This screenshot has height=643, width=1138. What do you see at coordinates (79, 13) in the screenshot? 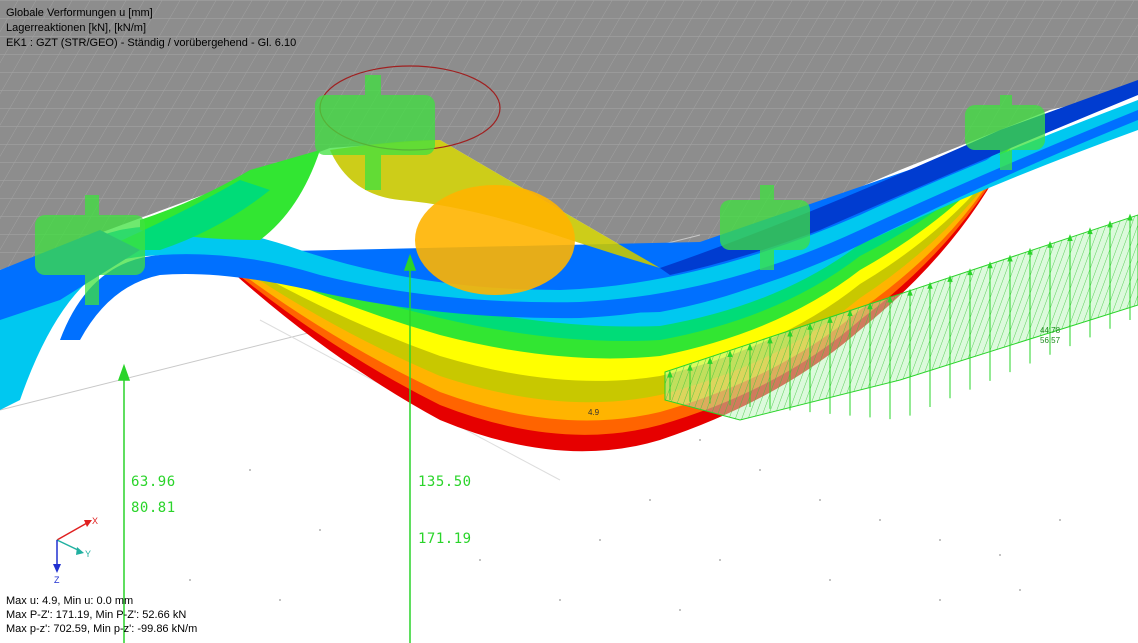
I see `result-title: Globale Verformungen u [mm]` at bounding box center [79, 13].